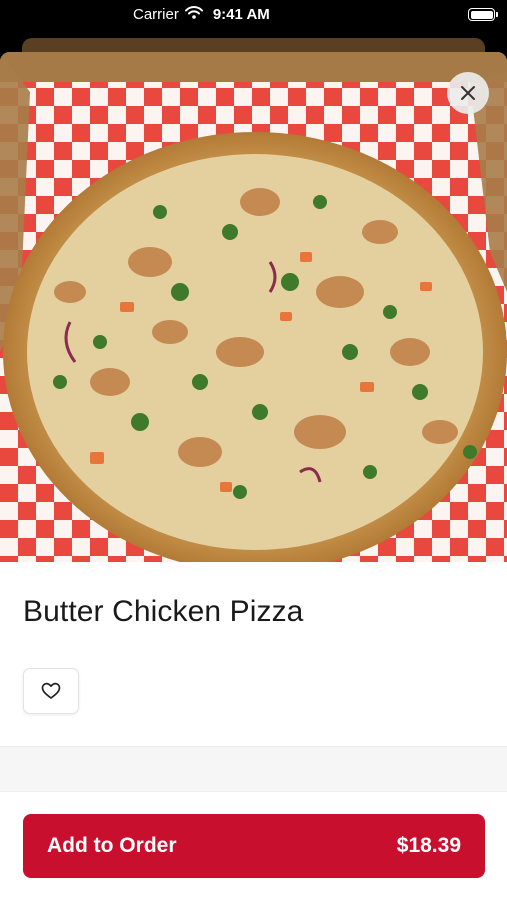 The width and height of the screenshot is (507, 900). Describe the element at coordinates (112, 845) in the screenshot. I see `add-to-order-label: Add to Order` at that location.